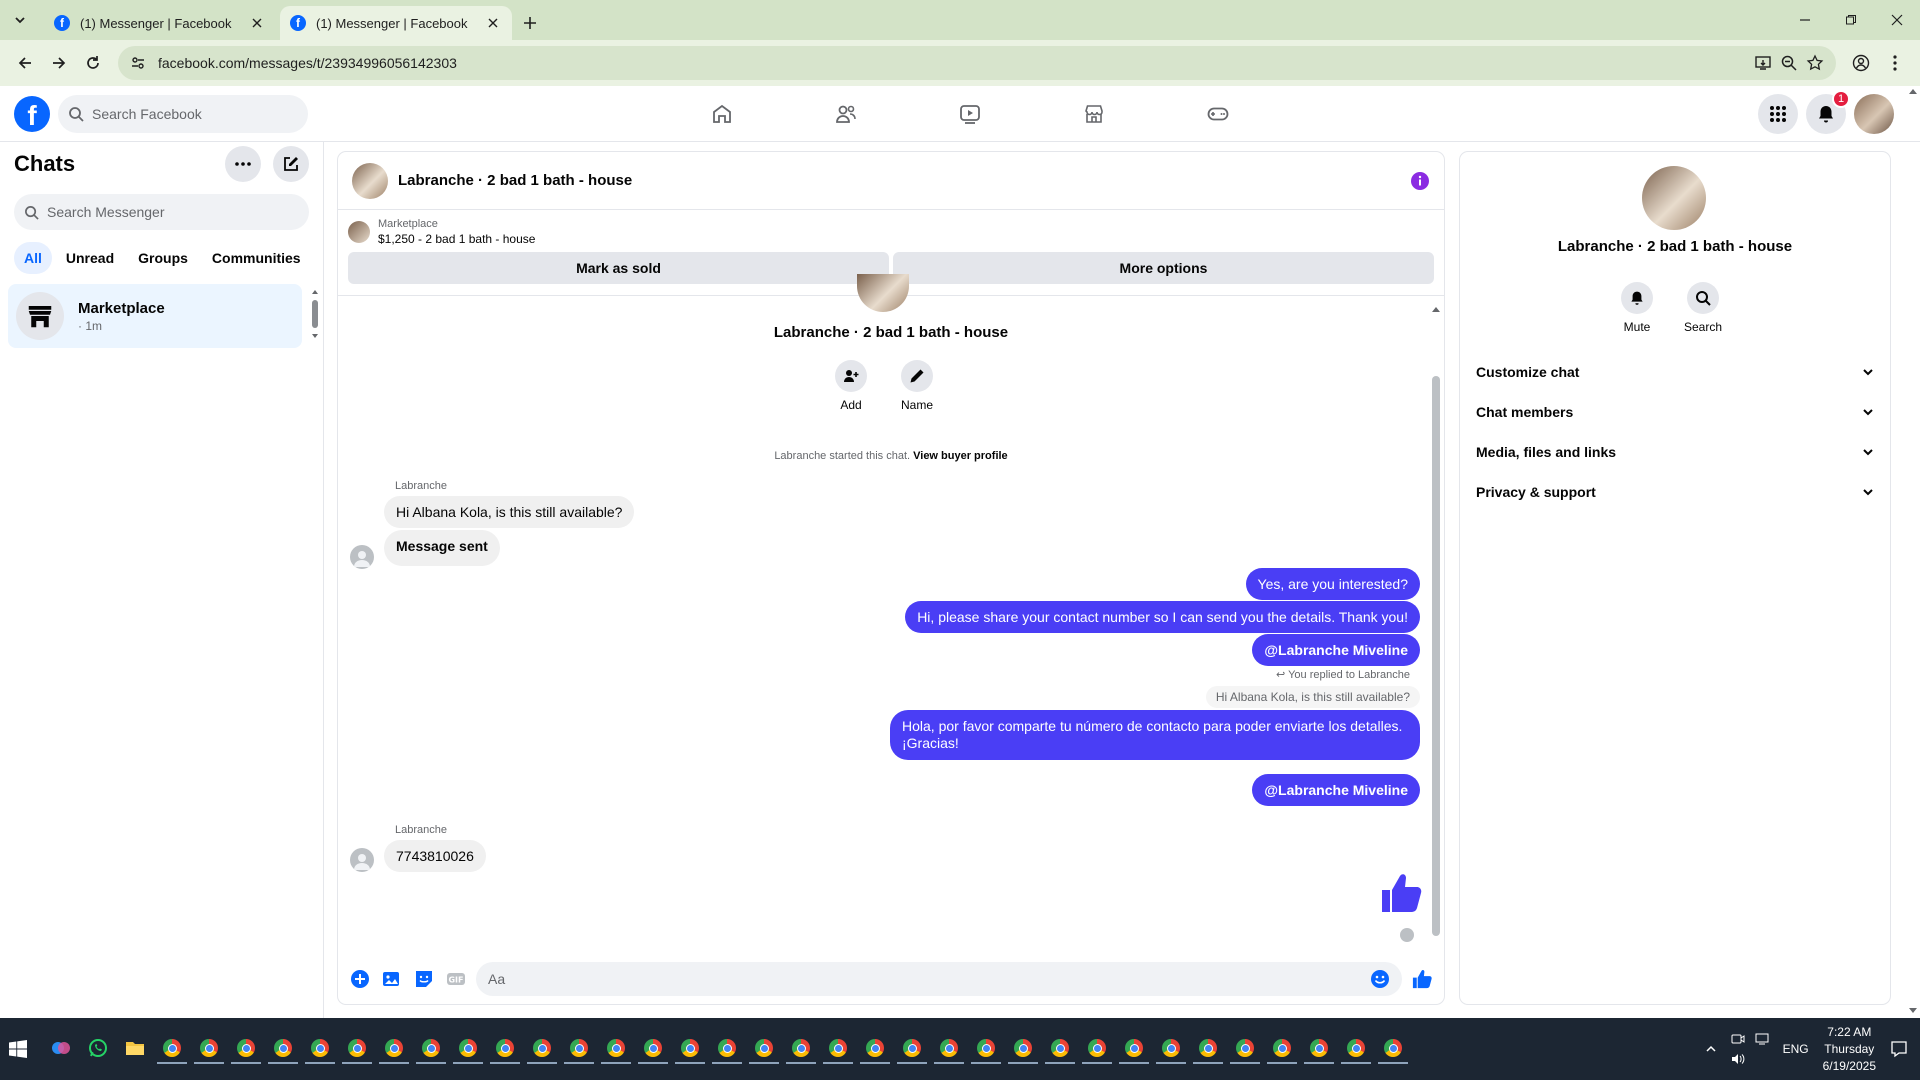  I want to click on new-tab-button, so click(530, 23).